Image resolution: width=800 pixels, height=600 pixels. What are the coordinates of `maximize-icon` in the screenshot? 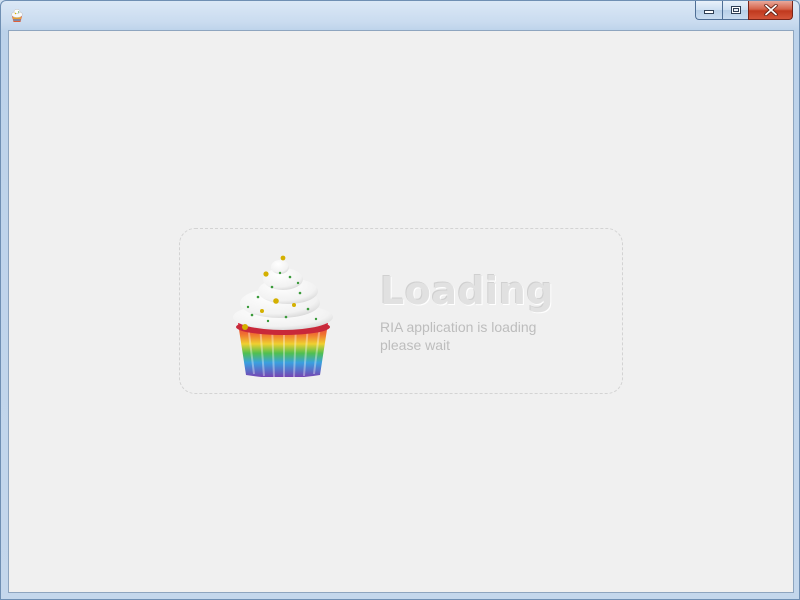 It's located at (735, 10).